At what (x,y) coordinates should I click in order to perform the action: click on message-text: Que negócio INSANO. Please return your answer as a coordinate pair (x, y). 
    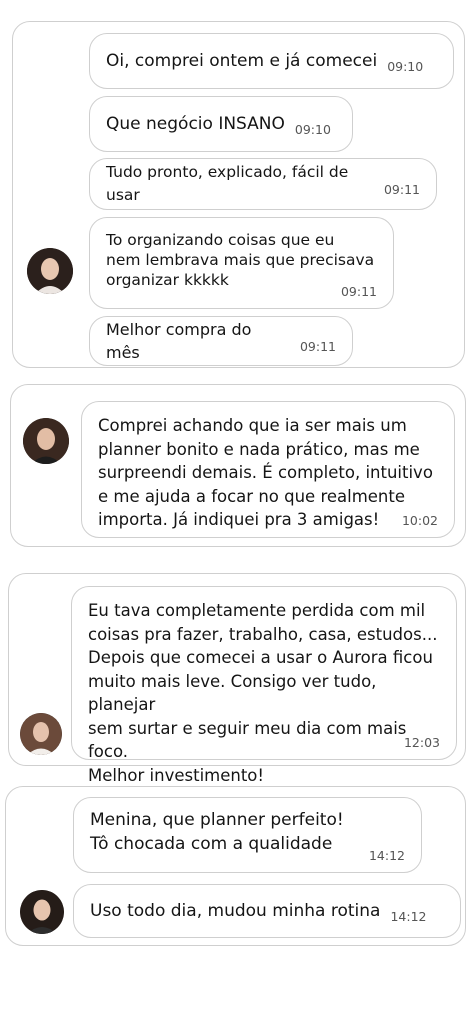
    Looking at the image, I should click on (195, 123).